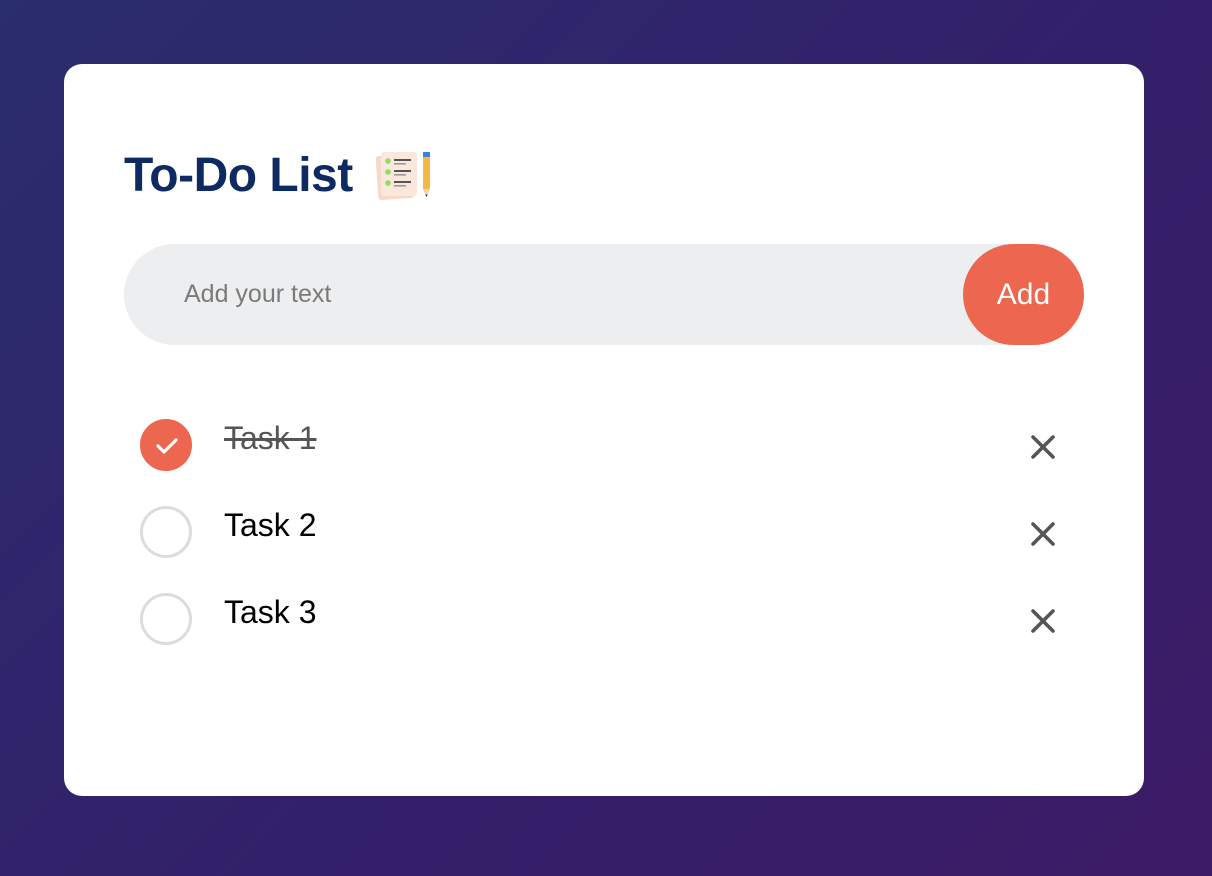 The height and width of the screenshot is (876, 1212). I want to click on add-task-row: Add, so click(604, 294).